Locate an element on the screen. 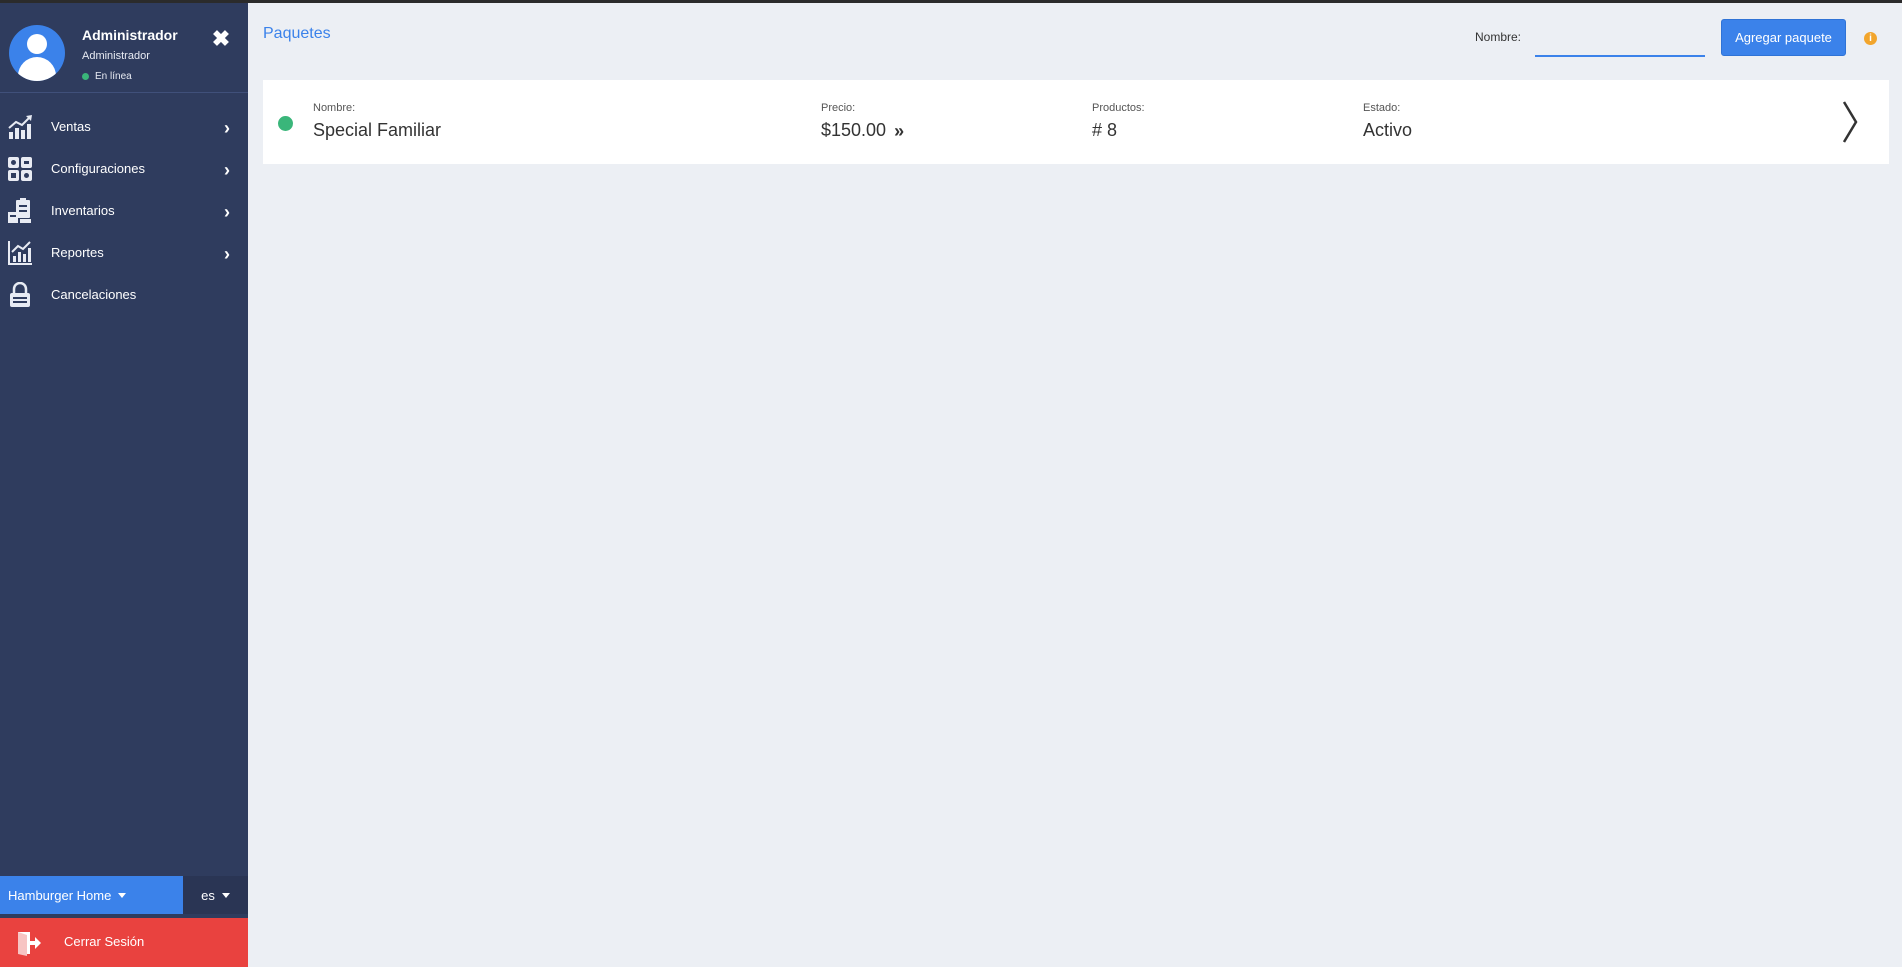 The width and height of the screenshot is (1902, 967). package-status-dot is located at coordinates (285, 123).